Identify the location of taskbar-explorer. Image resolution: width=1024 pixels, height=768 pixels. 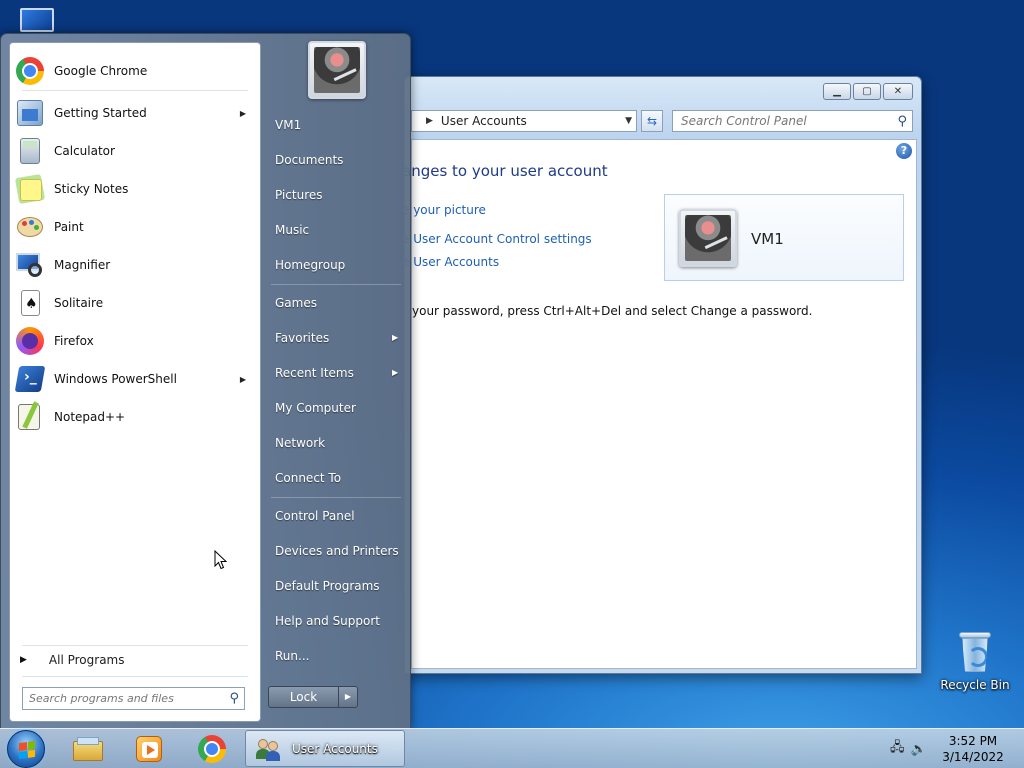
(88, 749).